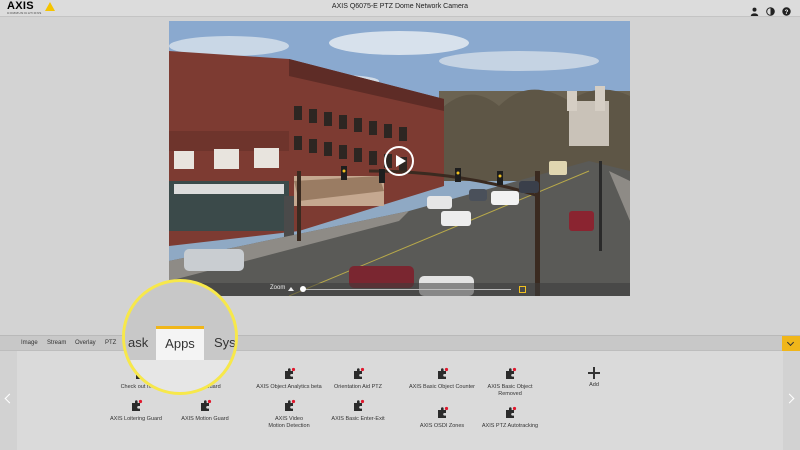  Describe the element at coordinates (110, 343) in the screenshot. I see `tab-ptz: PTZ` at that location.